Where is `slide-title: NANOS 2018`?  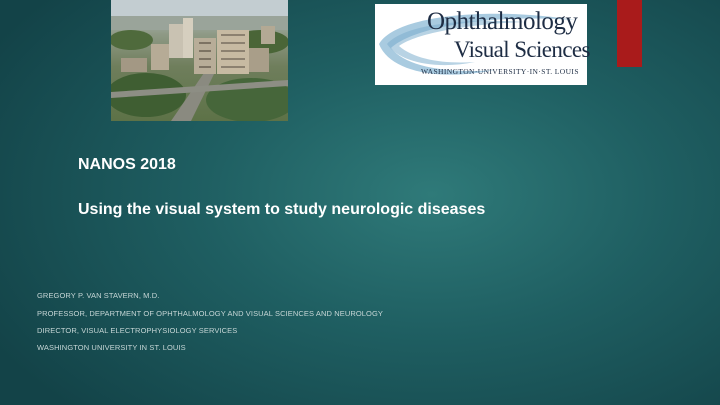
slide-title: NANOS 2018 is located at coordinates (127, 164).